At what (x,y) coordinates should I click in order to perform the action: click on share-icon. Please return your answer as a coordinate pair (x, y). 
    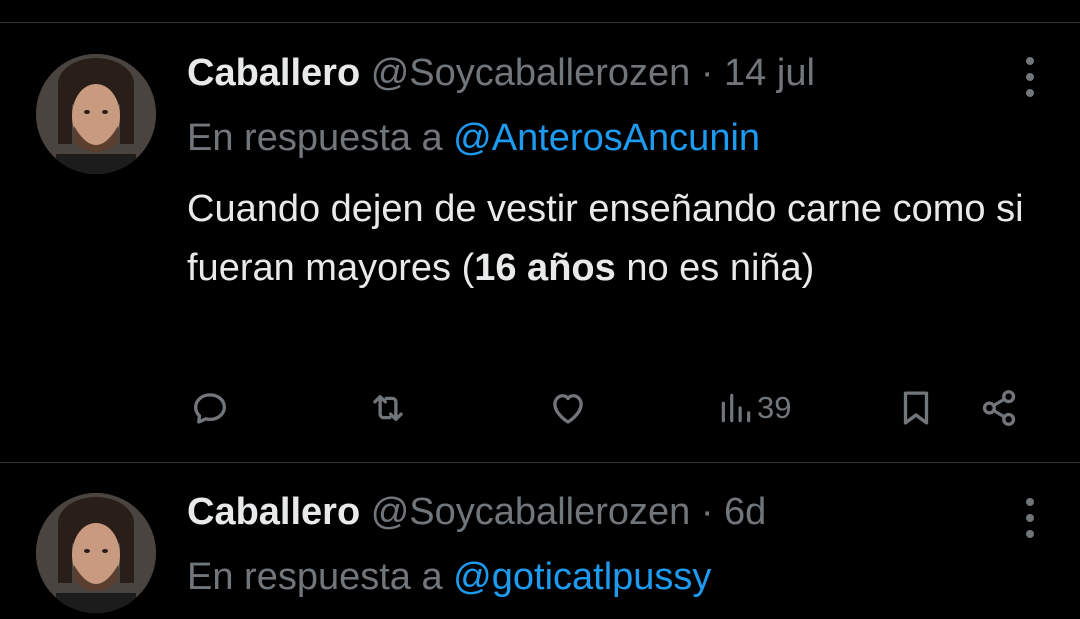
    Looking at the image, I should click on (999, 408).